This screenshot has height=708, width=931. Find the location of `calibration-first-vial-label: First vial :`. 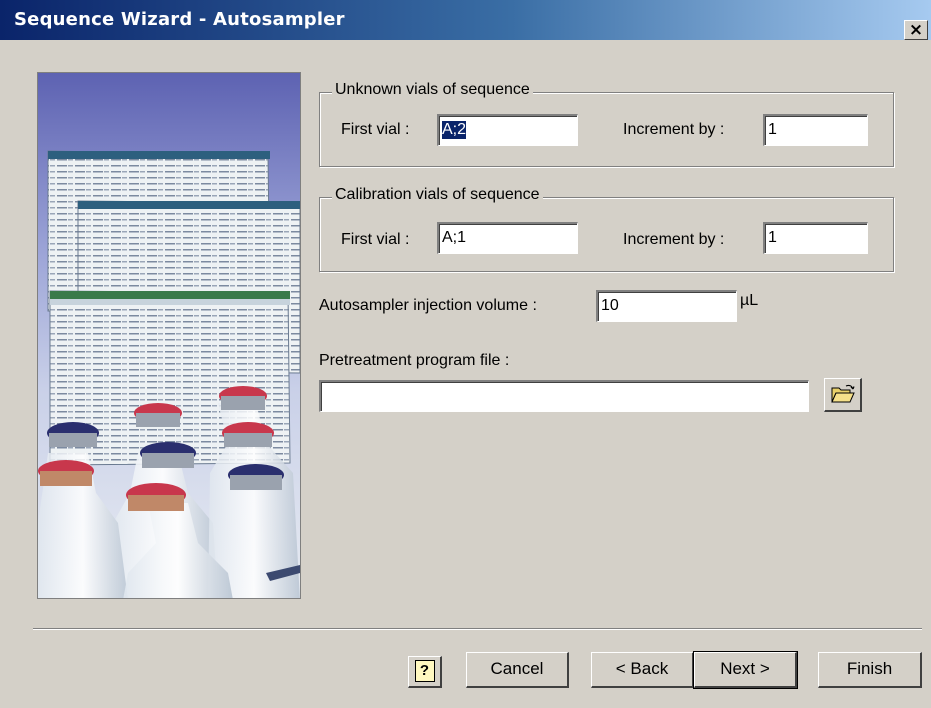

calibration-first-vial-label: First vial : is located at coordinates (375, 239).